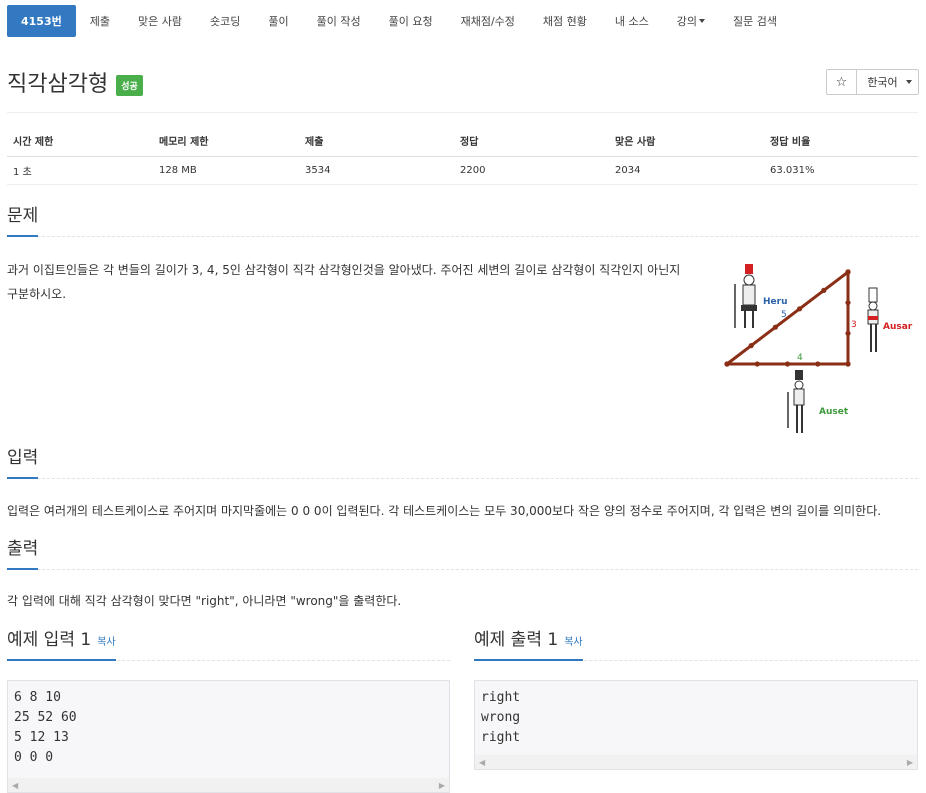 This screenshot has width=926, height=793. What do you see at coordinates (80, 141) in the screenshot?
I see `header-time-limit: 시간 제한` at bounding box center [80, 141].